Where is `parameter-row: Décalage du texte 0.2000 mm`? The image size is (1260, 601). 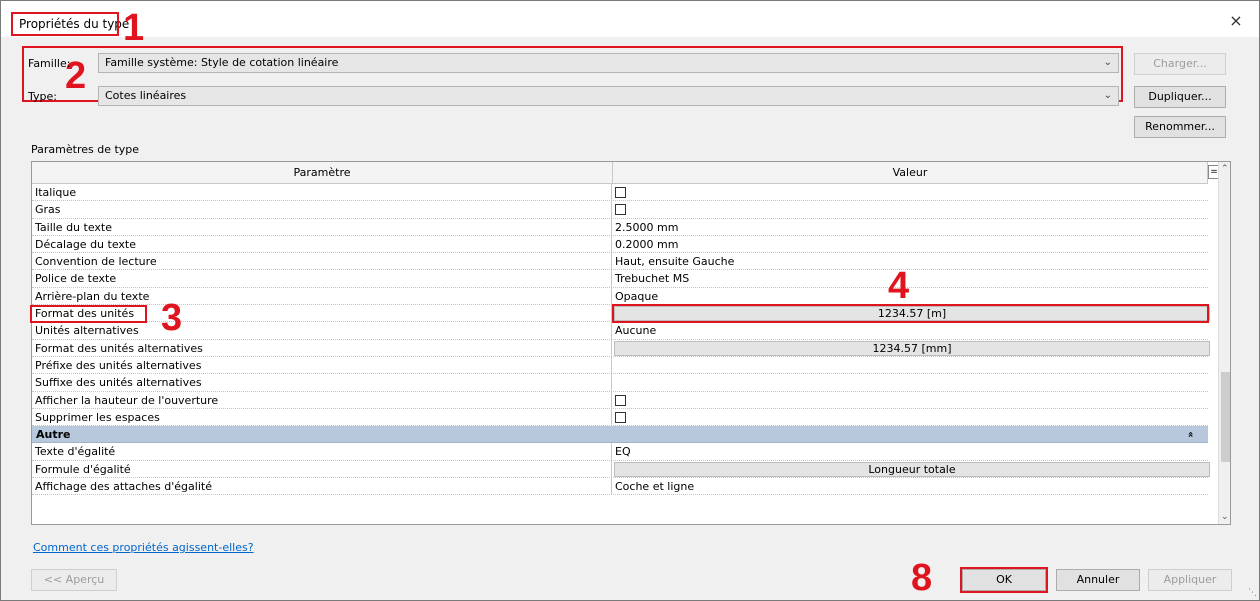 parameter-row: Décalage du texte 0.2000 mm is located at coordinates (620, 244).